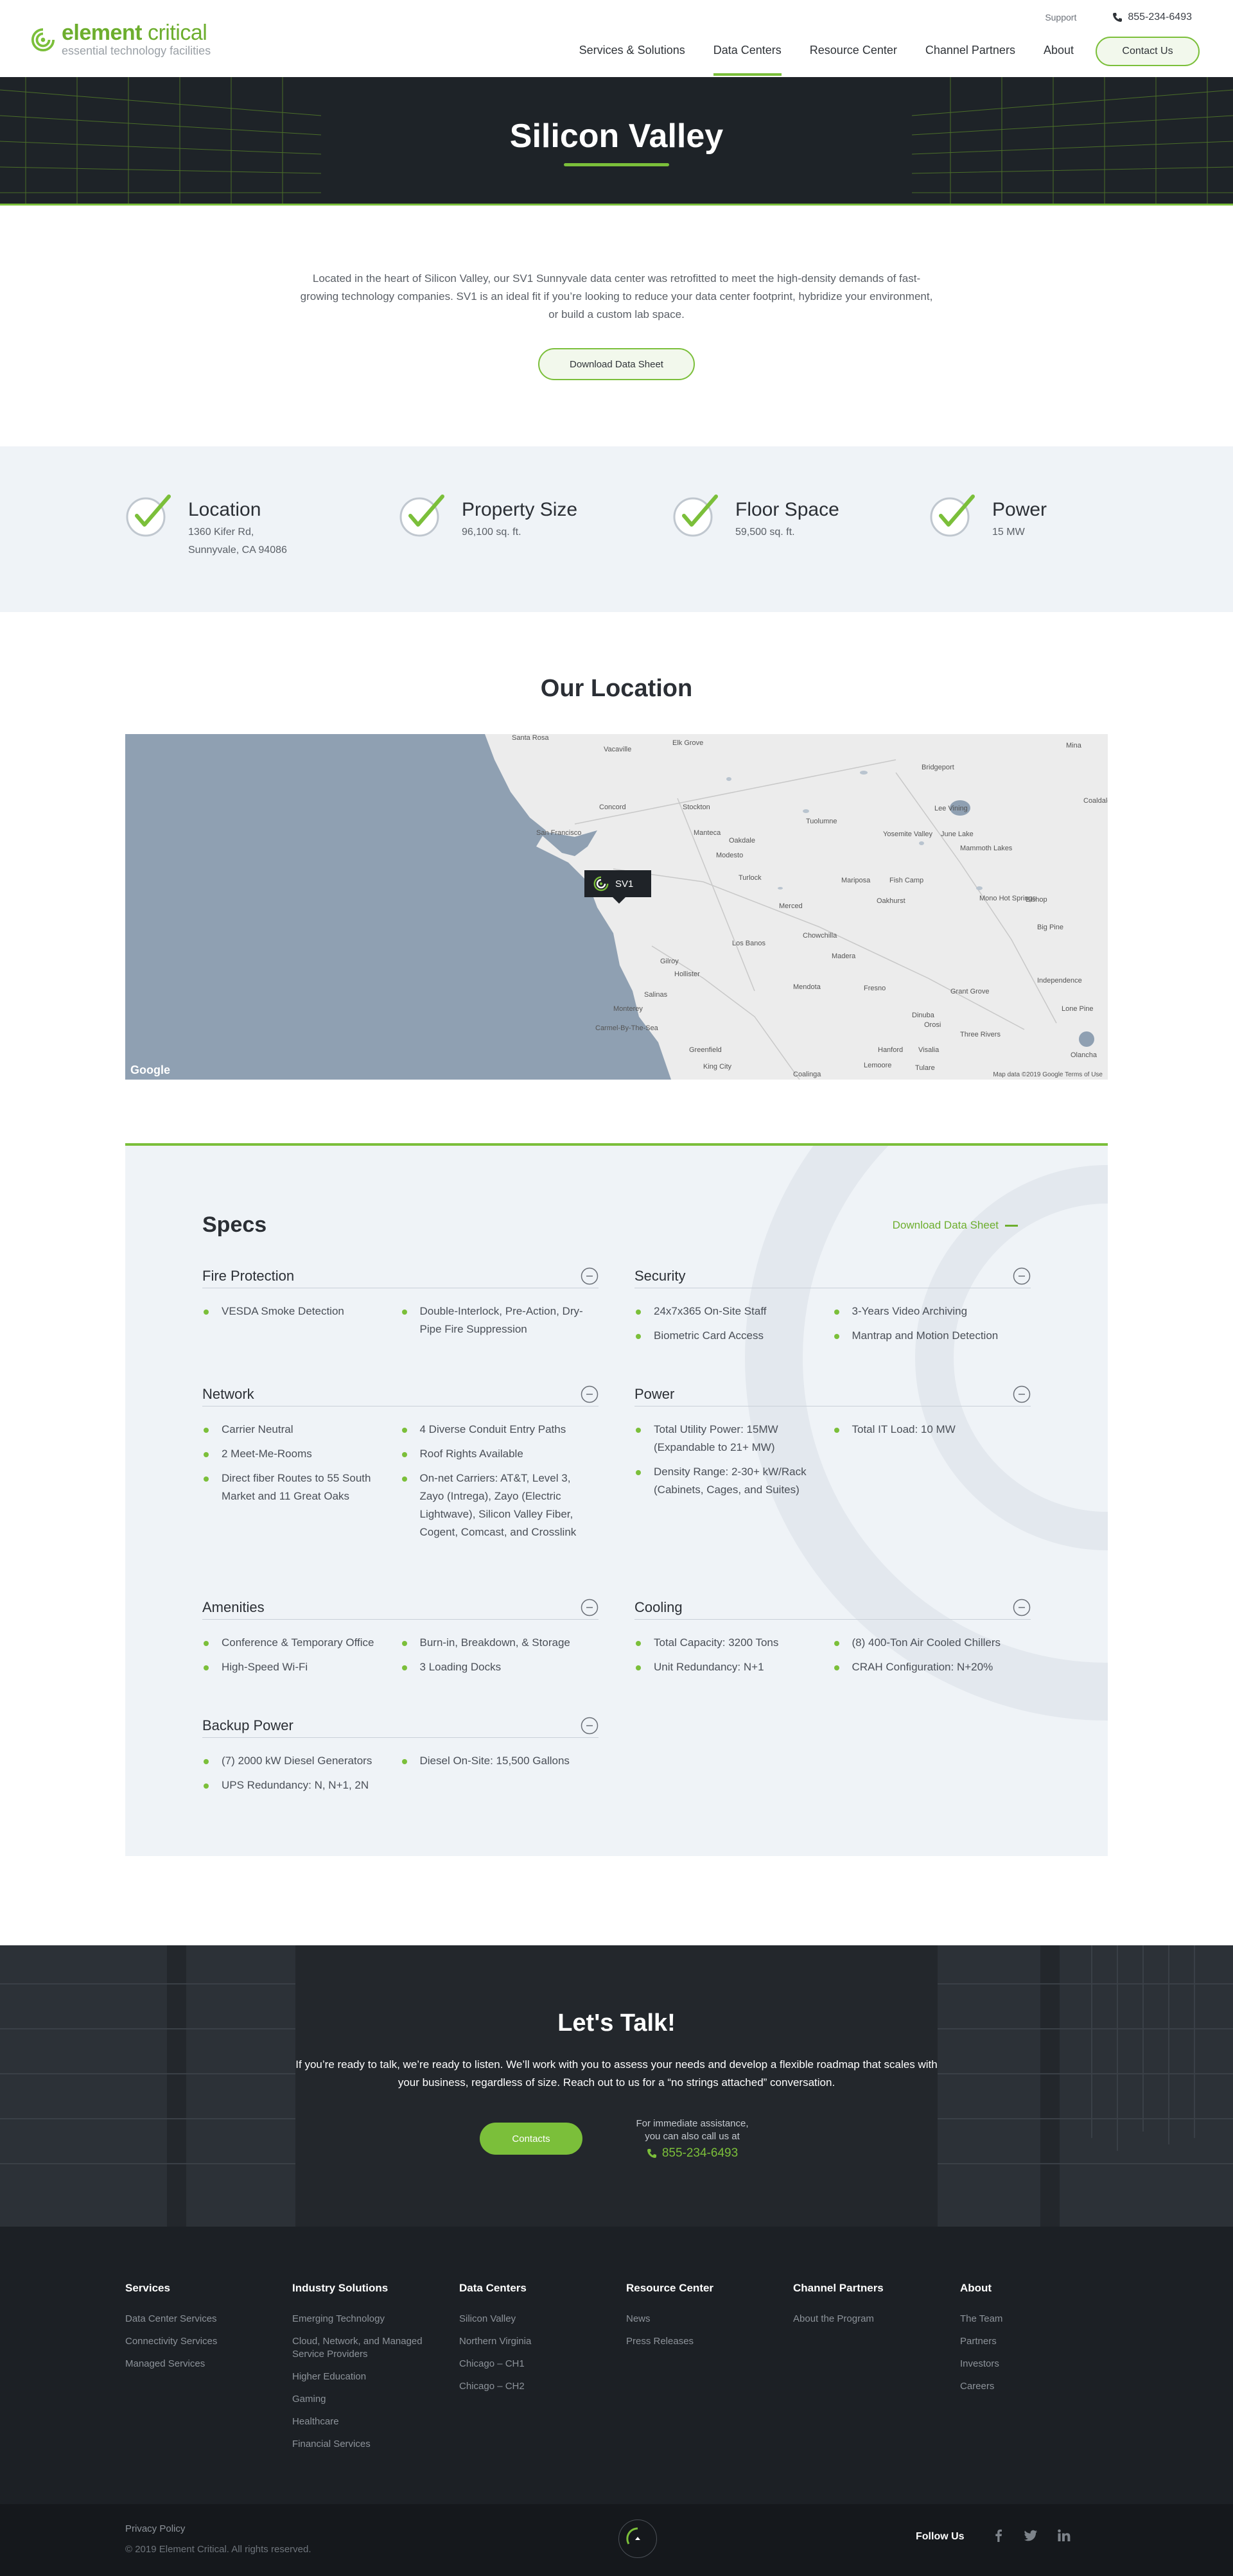 The width and height of the screenshot is (1233, 2576). Describe the element at coordinates (536, 2341) in the screenshot. I see `footer-link: Northern Virginia` at that location.